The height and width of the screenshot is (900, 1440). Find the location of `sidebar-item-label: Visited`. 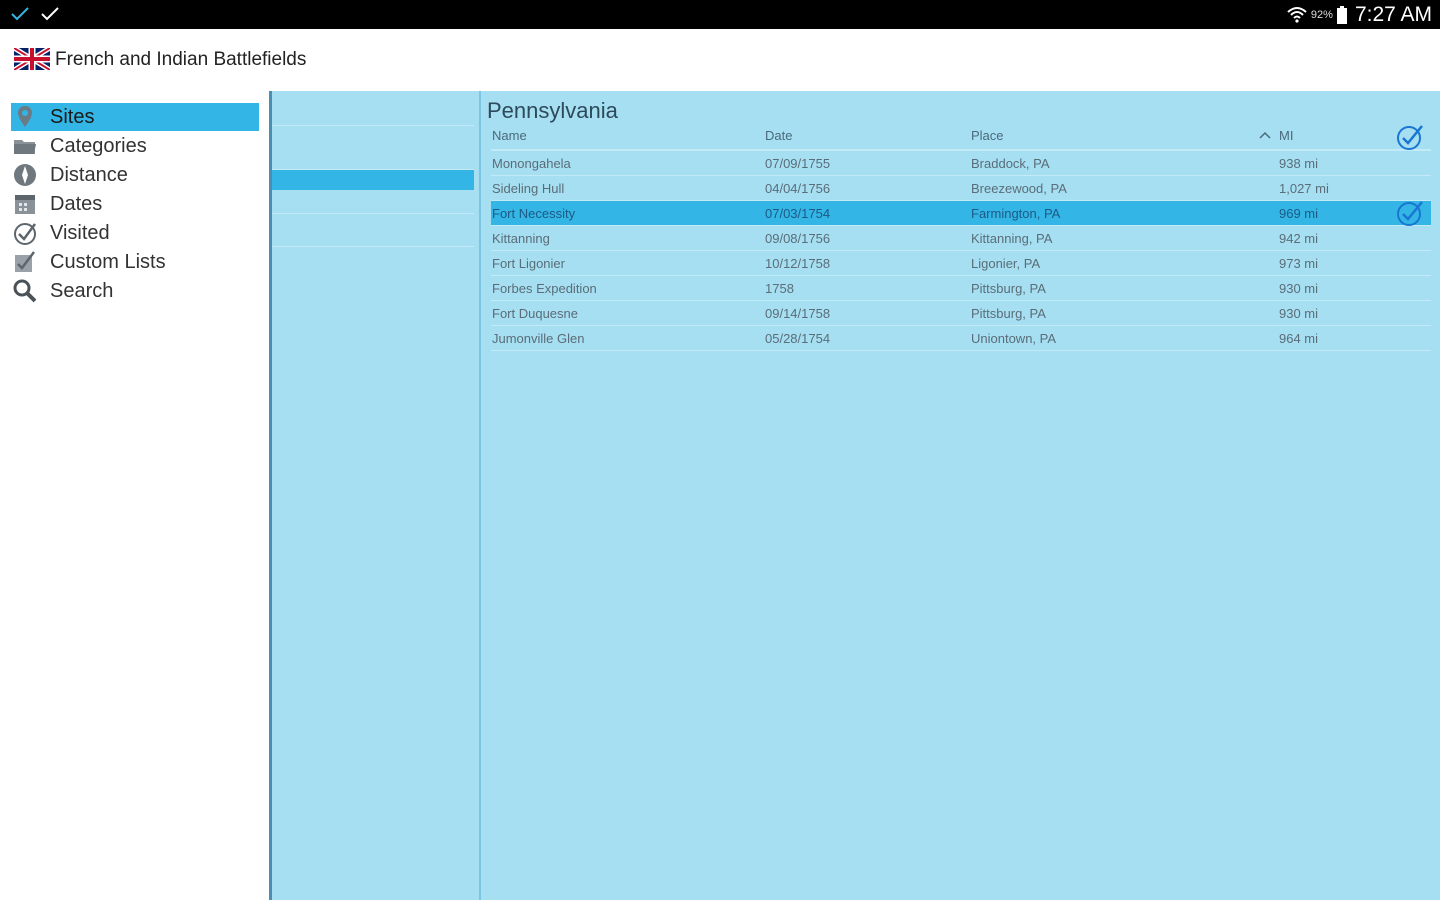

sidebar-item-label: Visited is located at coordinates (80, 232).